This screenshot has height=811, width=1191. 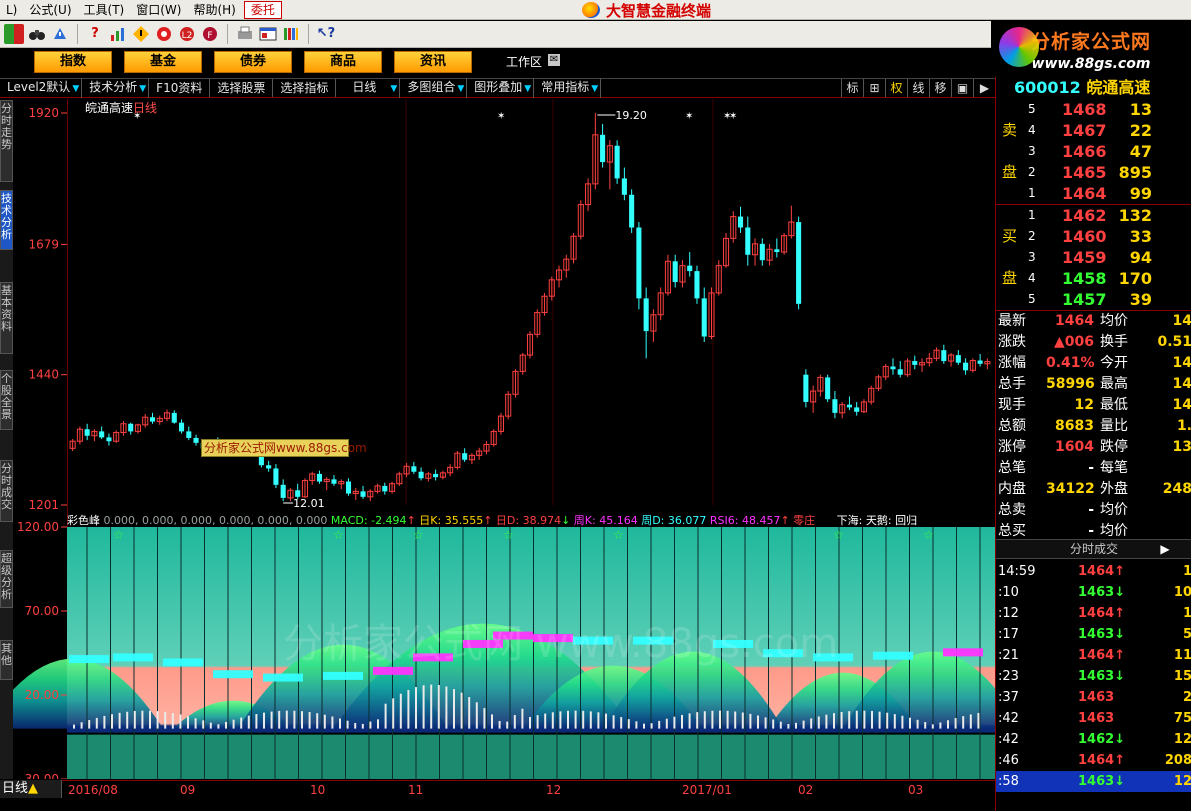 What do you see at coordinates (343, 62) in the screenshot?
I see `nav-commodity-button: 商品` at bounding box center [343, 62].